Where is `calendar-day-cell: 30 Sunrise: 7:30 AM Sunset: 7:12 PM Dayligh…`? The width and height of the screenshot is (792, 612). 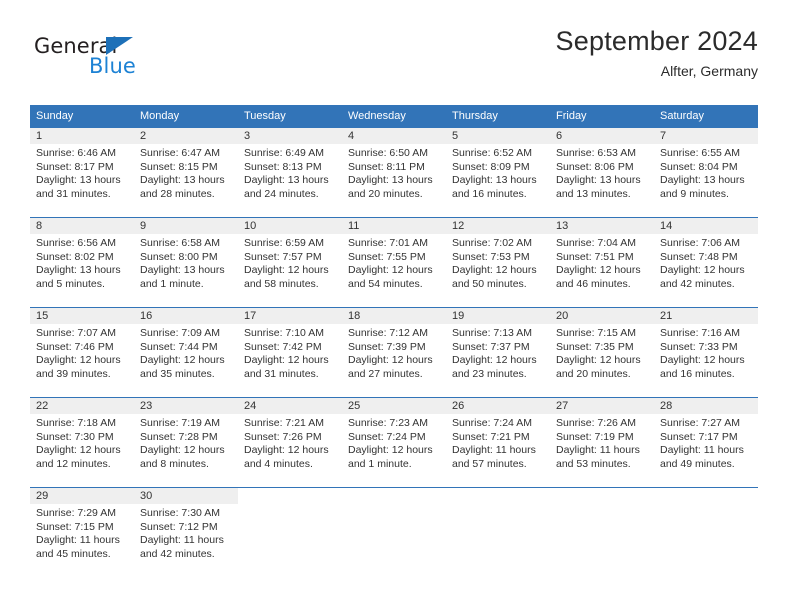
calendar-day-cell: 30 Sunrise: 7:30 AM Sunset: 7:12 PM Dayligh… is located at coordinates (186, 529).